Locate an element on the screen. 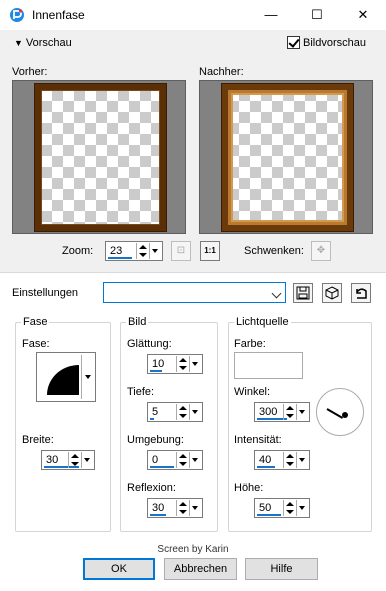 The height and width of the screenshot is (591, 386). intensity-level-bar is located at coordinates (266, 467).